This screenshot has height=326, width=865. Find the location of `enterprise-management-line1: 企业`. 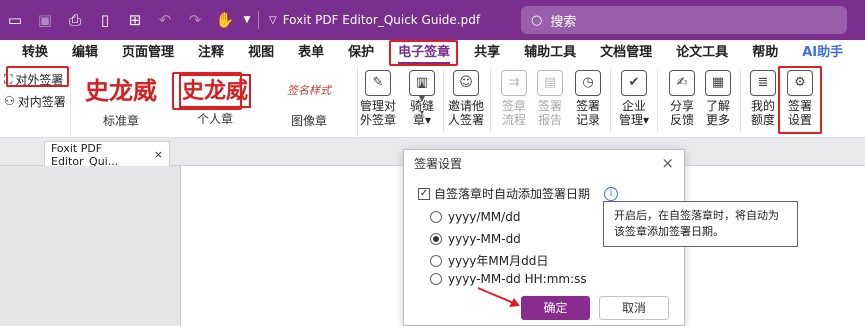

enterprise-management-line1: 企业 is located at coordinates (633, 106).